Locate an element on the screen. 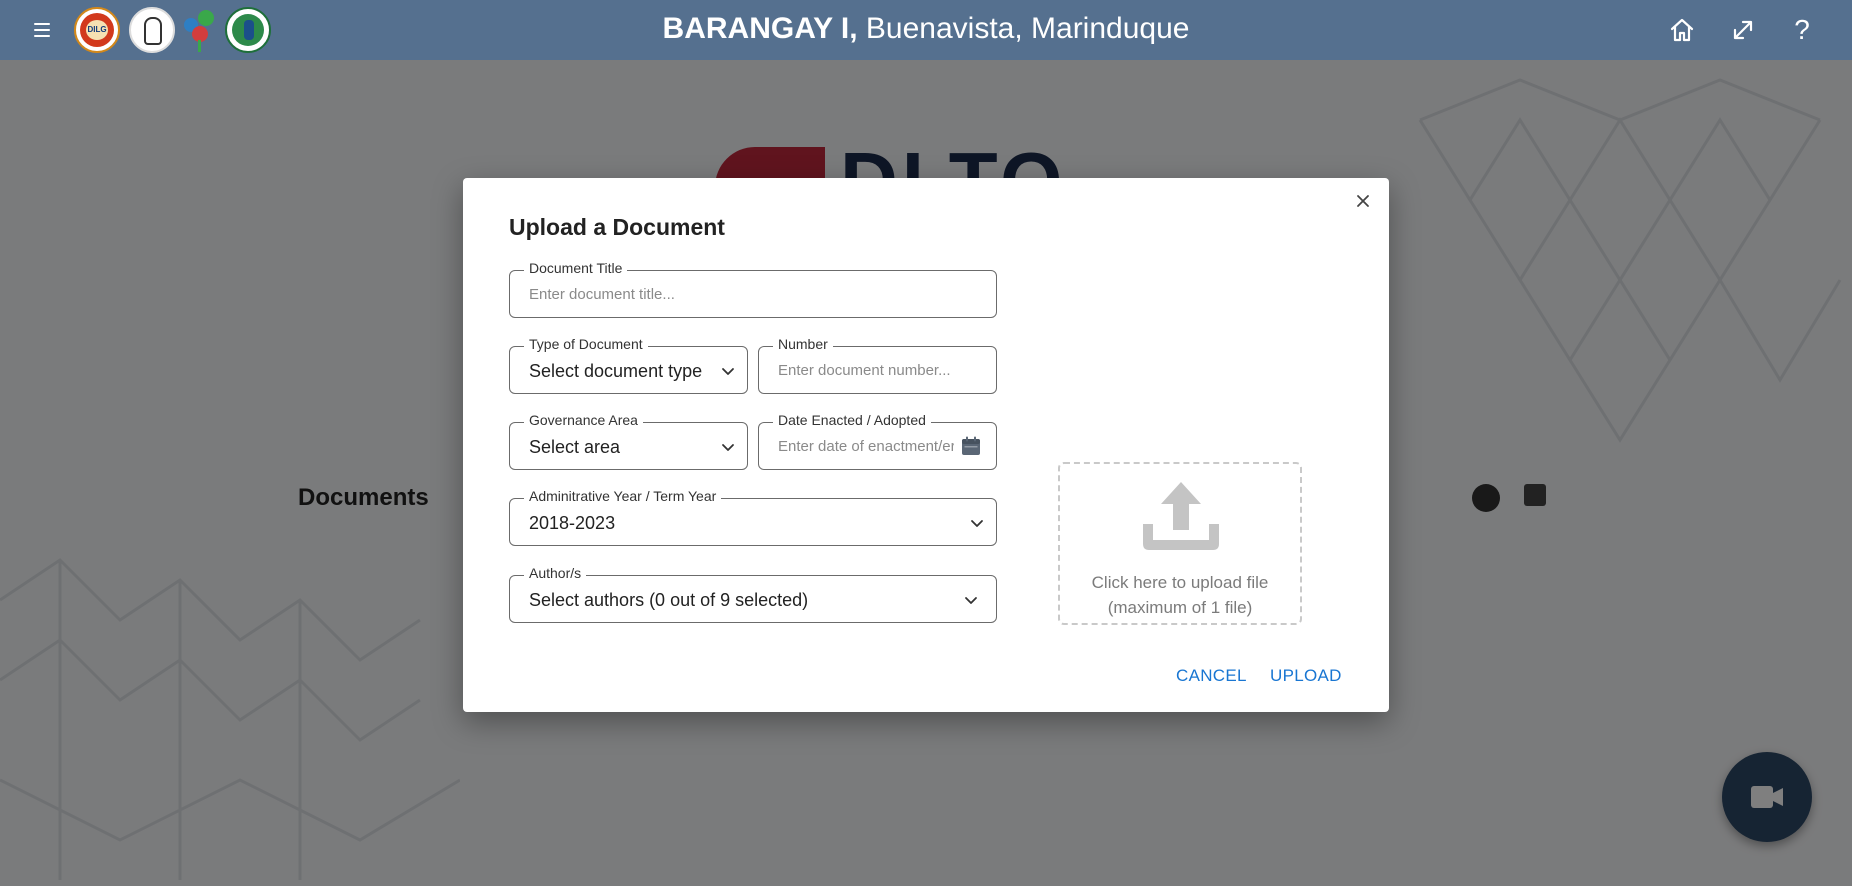 The height and width of the screenshot is (886, 1852). dialog-title: Upload a Document is located at coordinates (617, 227).